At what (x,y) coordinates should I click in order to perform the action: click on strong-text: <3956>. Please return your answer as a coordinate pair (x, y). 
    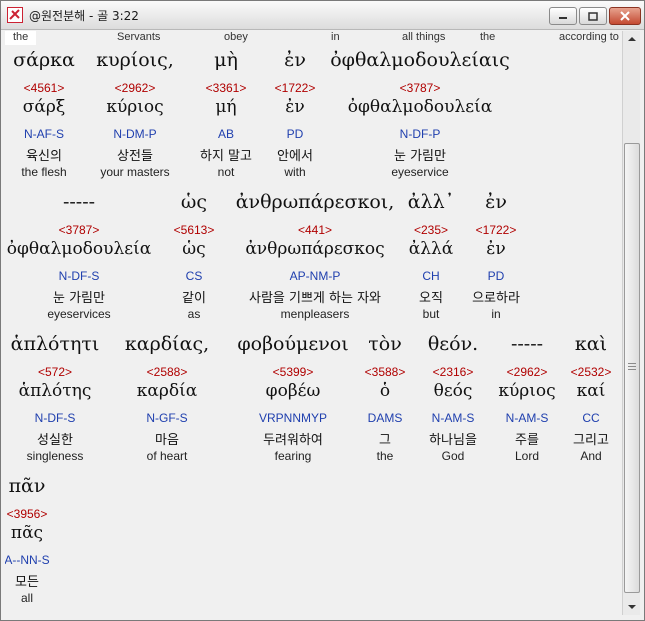
    Looking at the image, I should click on (27, 514).